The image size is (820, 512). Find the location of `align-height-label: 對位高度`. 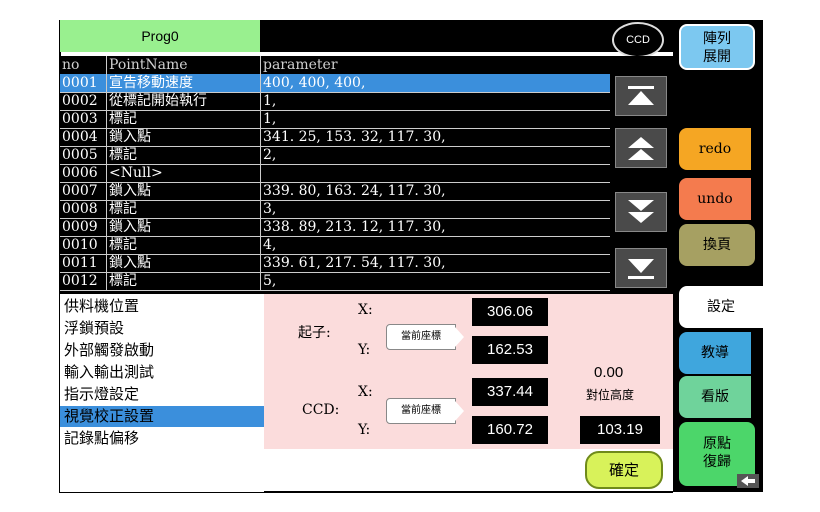

align-height-label: 對位高度 is located at coordinates (610, 395).